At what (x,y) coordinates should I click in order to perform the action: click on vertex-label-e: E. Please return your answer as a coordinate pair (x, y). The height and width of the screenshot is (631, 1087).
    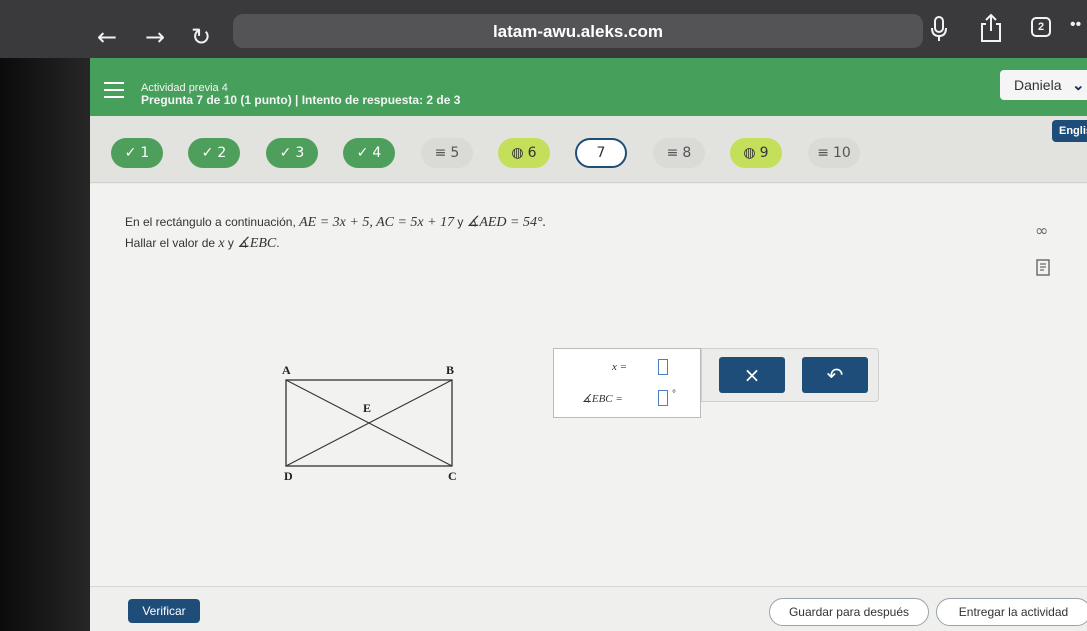
    Looking at the image, I should click on (367, 408).